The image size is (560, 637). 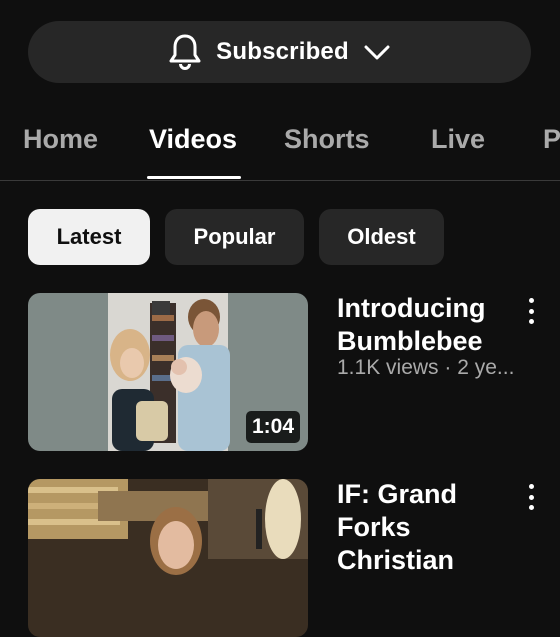 I want to click on subscribed-button: Subscribed, so click(x=279, y=52).